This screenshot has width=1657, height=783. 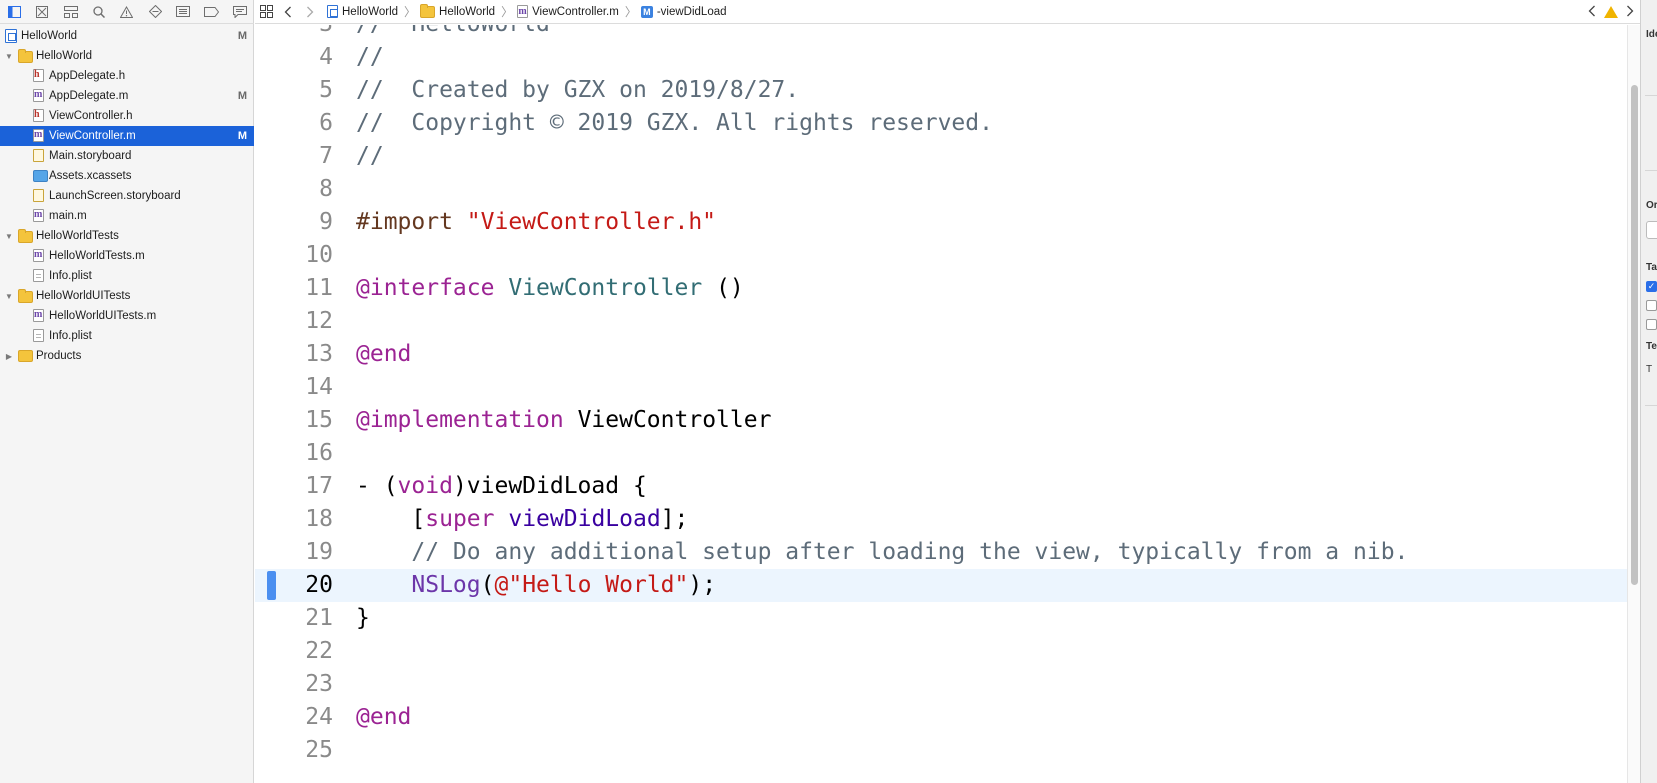 What do you see at coordinates (127, 176) in the screenshot?
I see `navigator-file-row: Assets.xcassets` at bounding box center [127, 176].